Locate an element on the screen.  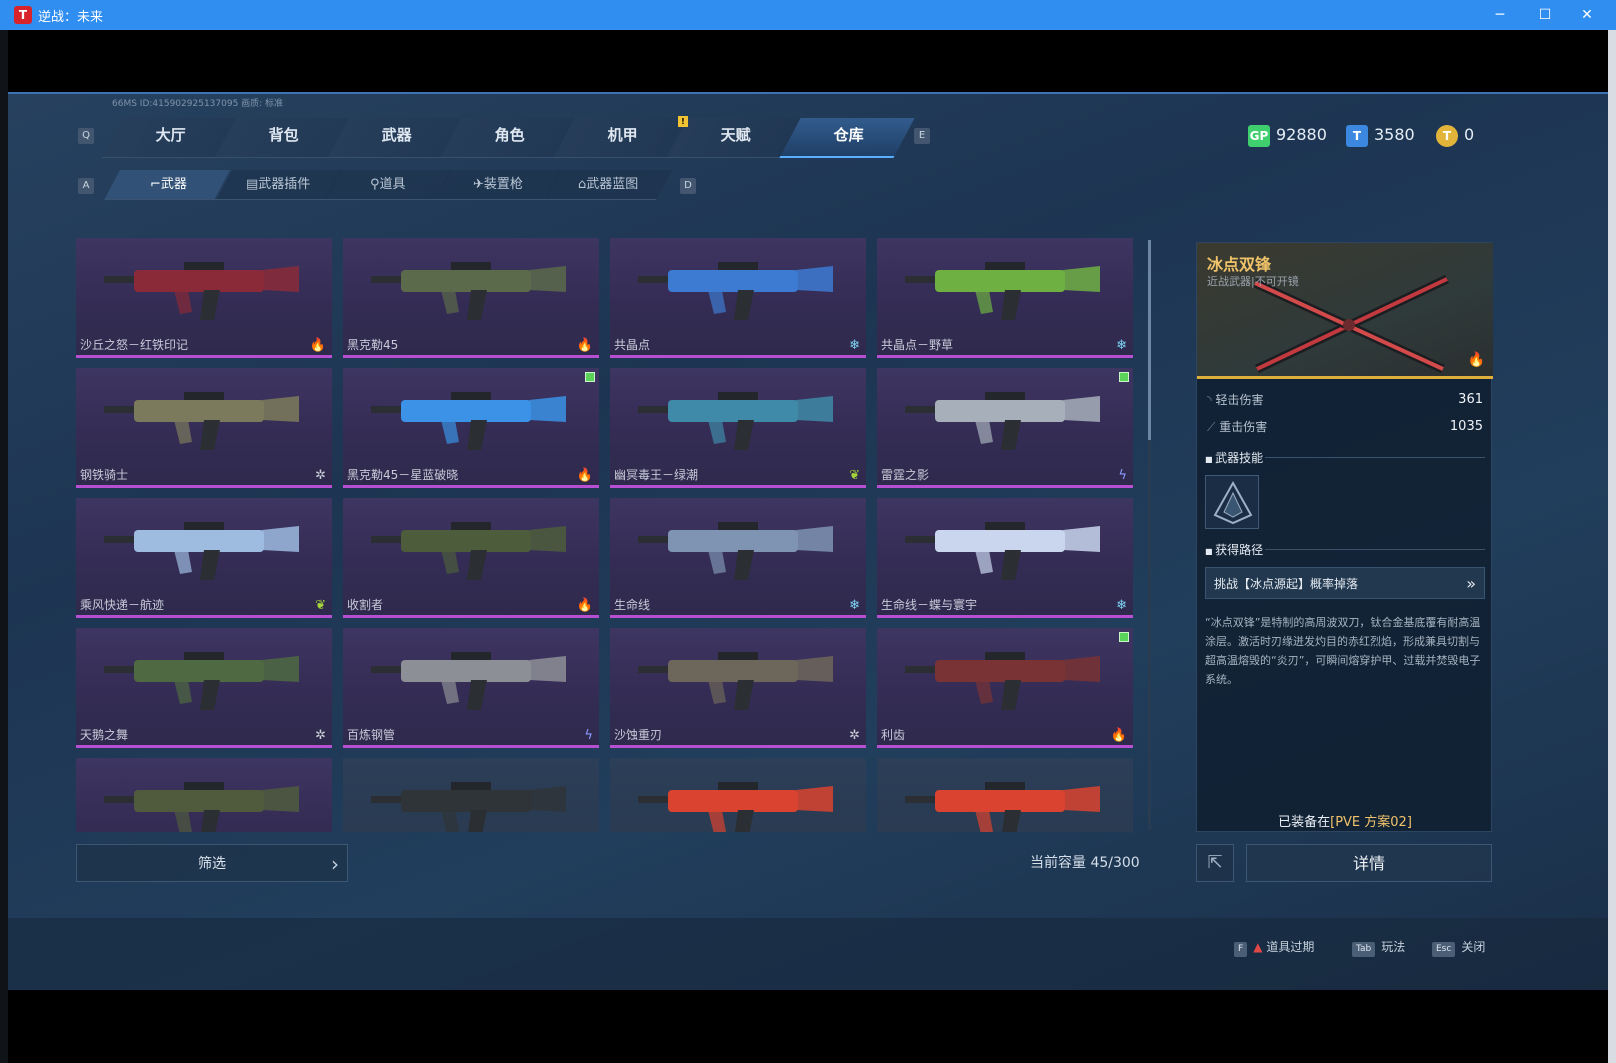
minimize-button: ─ is located at coordinates (1500, 15).